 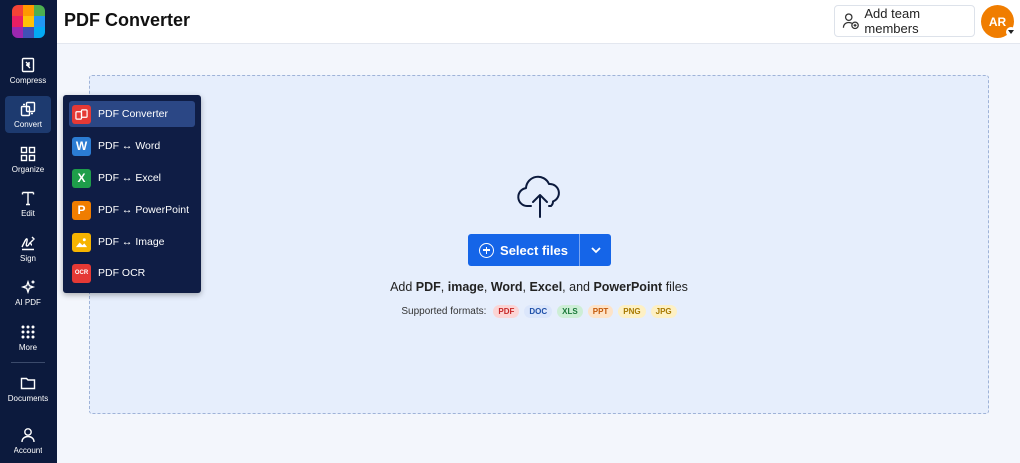 I want to click on add-text-suffix: files, so click(x=675, y=287).